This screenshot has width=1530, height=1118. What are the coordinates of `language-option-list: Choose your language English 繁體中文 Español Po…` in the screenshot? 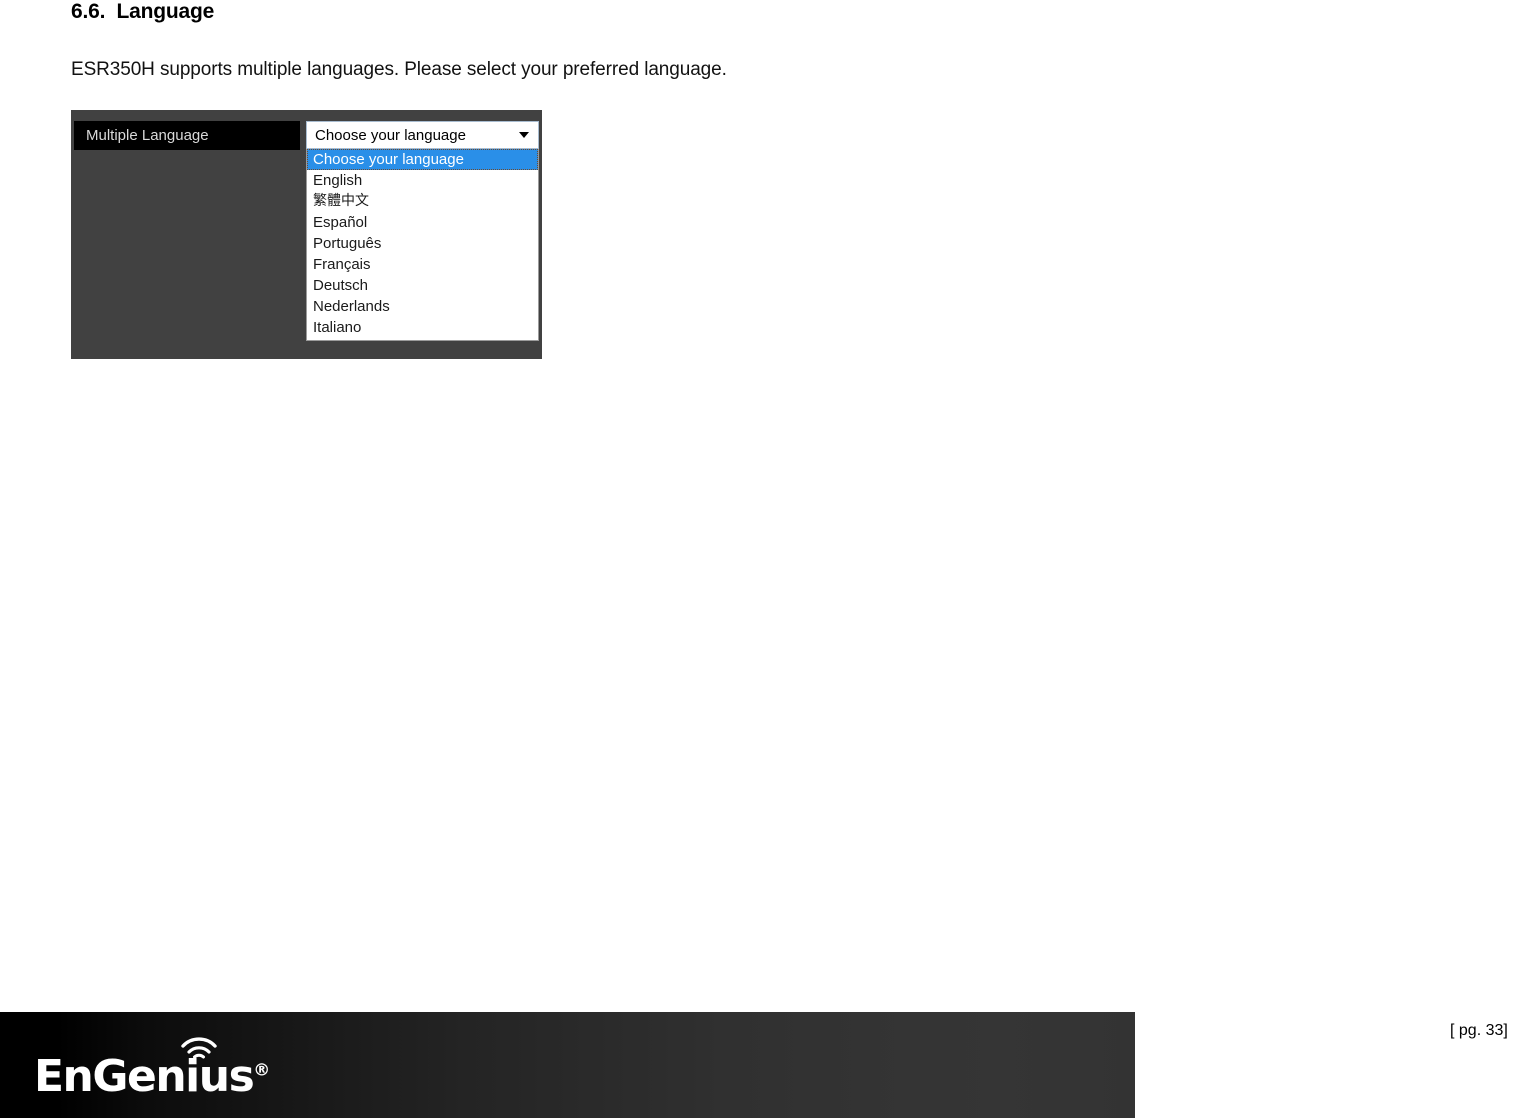 It's located at (422, 245).